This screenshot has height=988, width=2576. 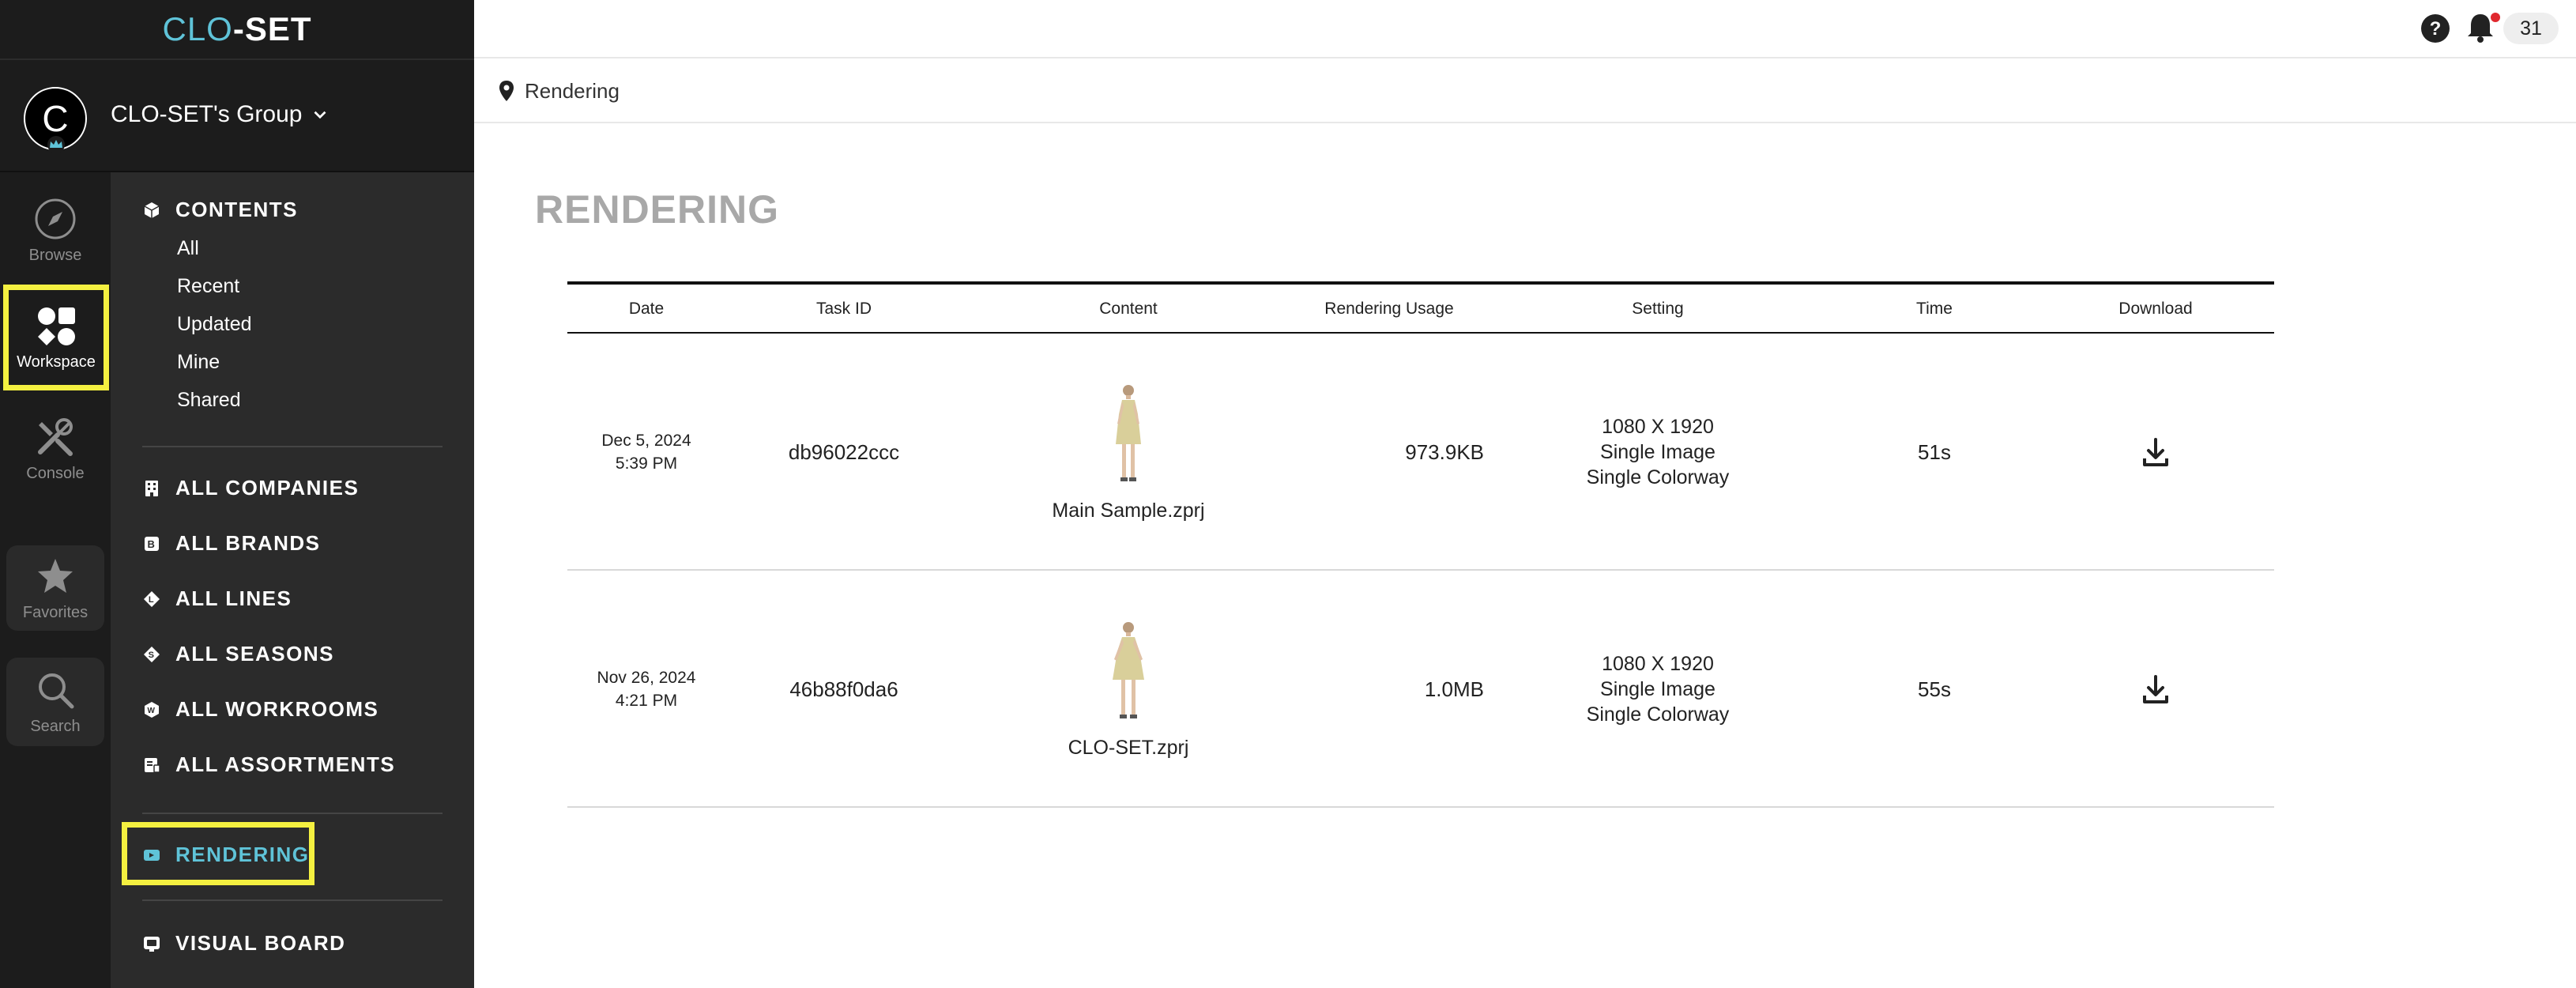 What do you see at coordinates (1934, 309) in the screenshot?
I see `column-header-time: Time` at bounding box center [1934, 309].